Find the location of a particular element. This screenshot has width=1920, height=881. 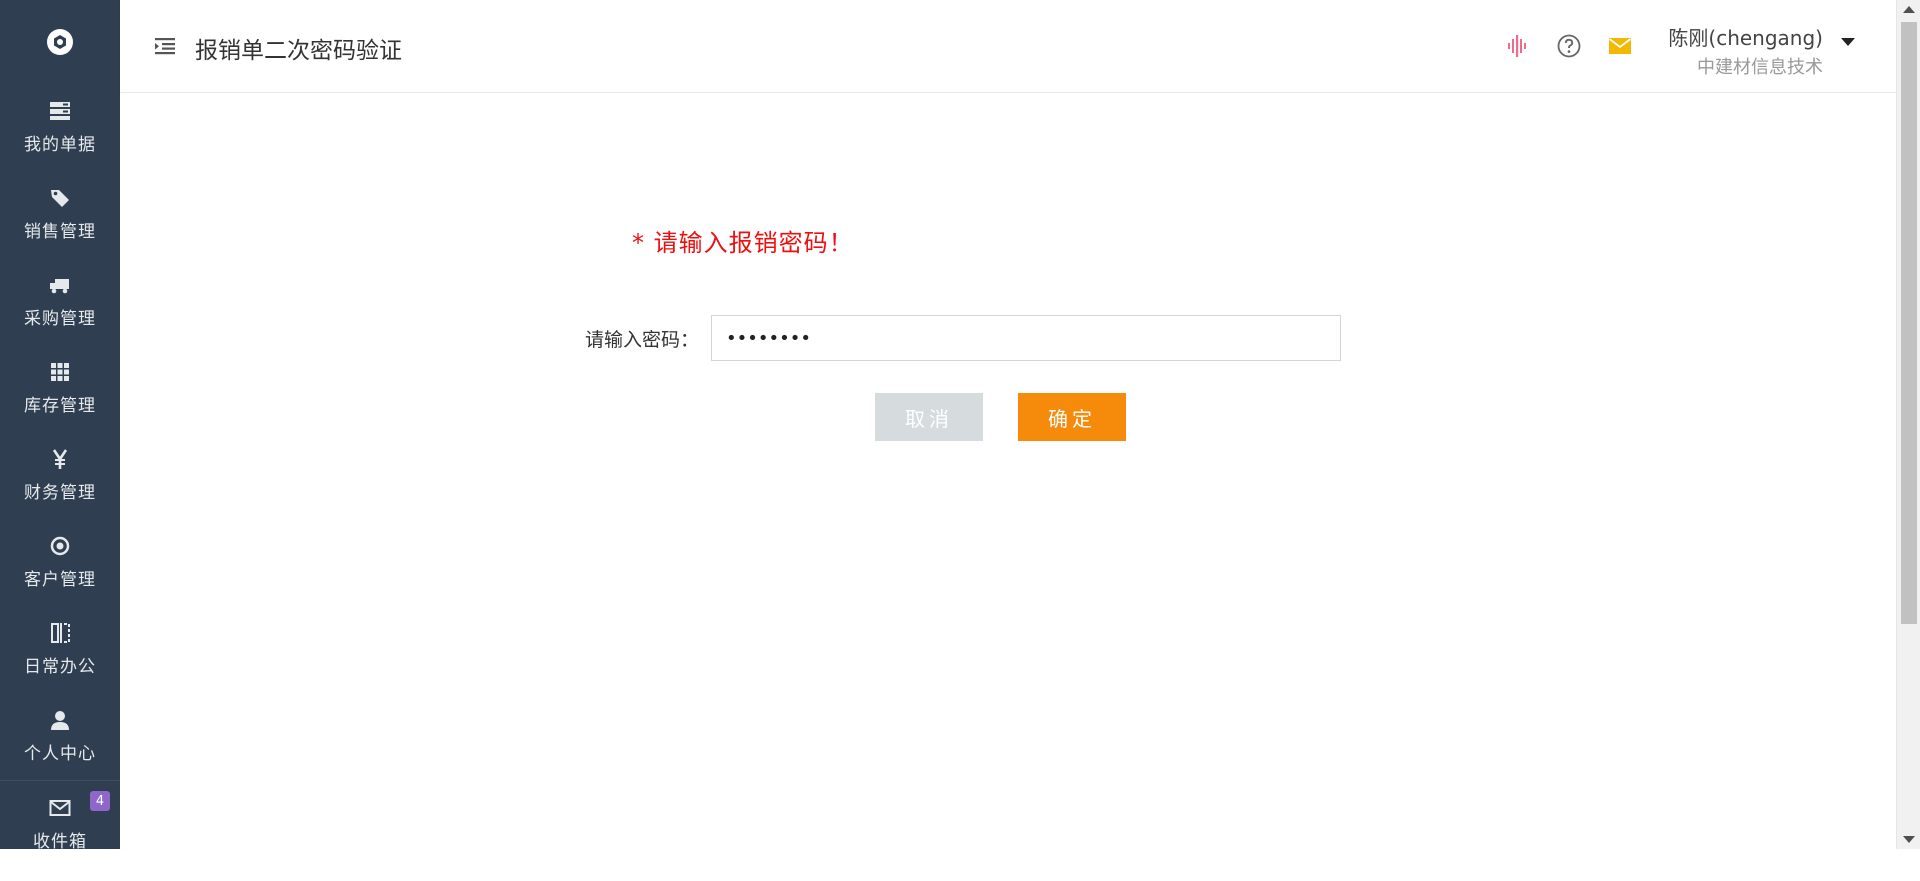

sidebar-item-label: 个人中心 is located at coordinates (60, 751).